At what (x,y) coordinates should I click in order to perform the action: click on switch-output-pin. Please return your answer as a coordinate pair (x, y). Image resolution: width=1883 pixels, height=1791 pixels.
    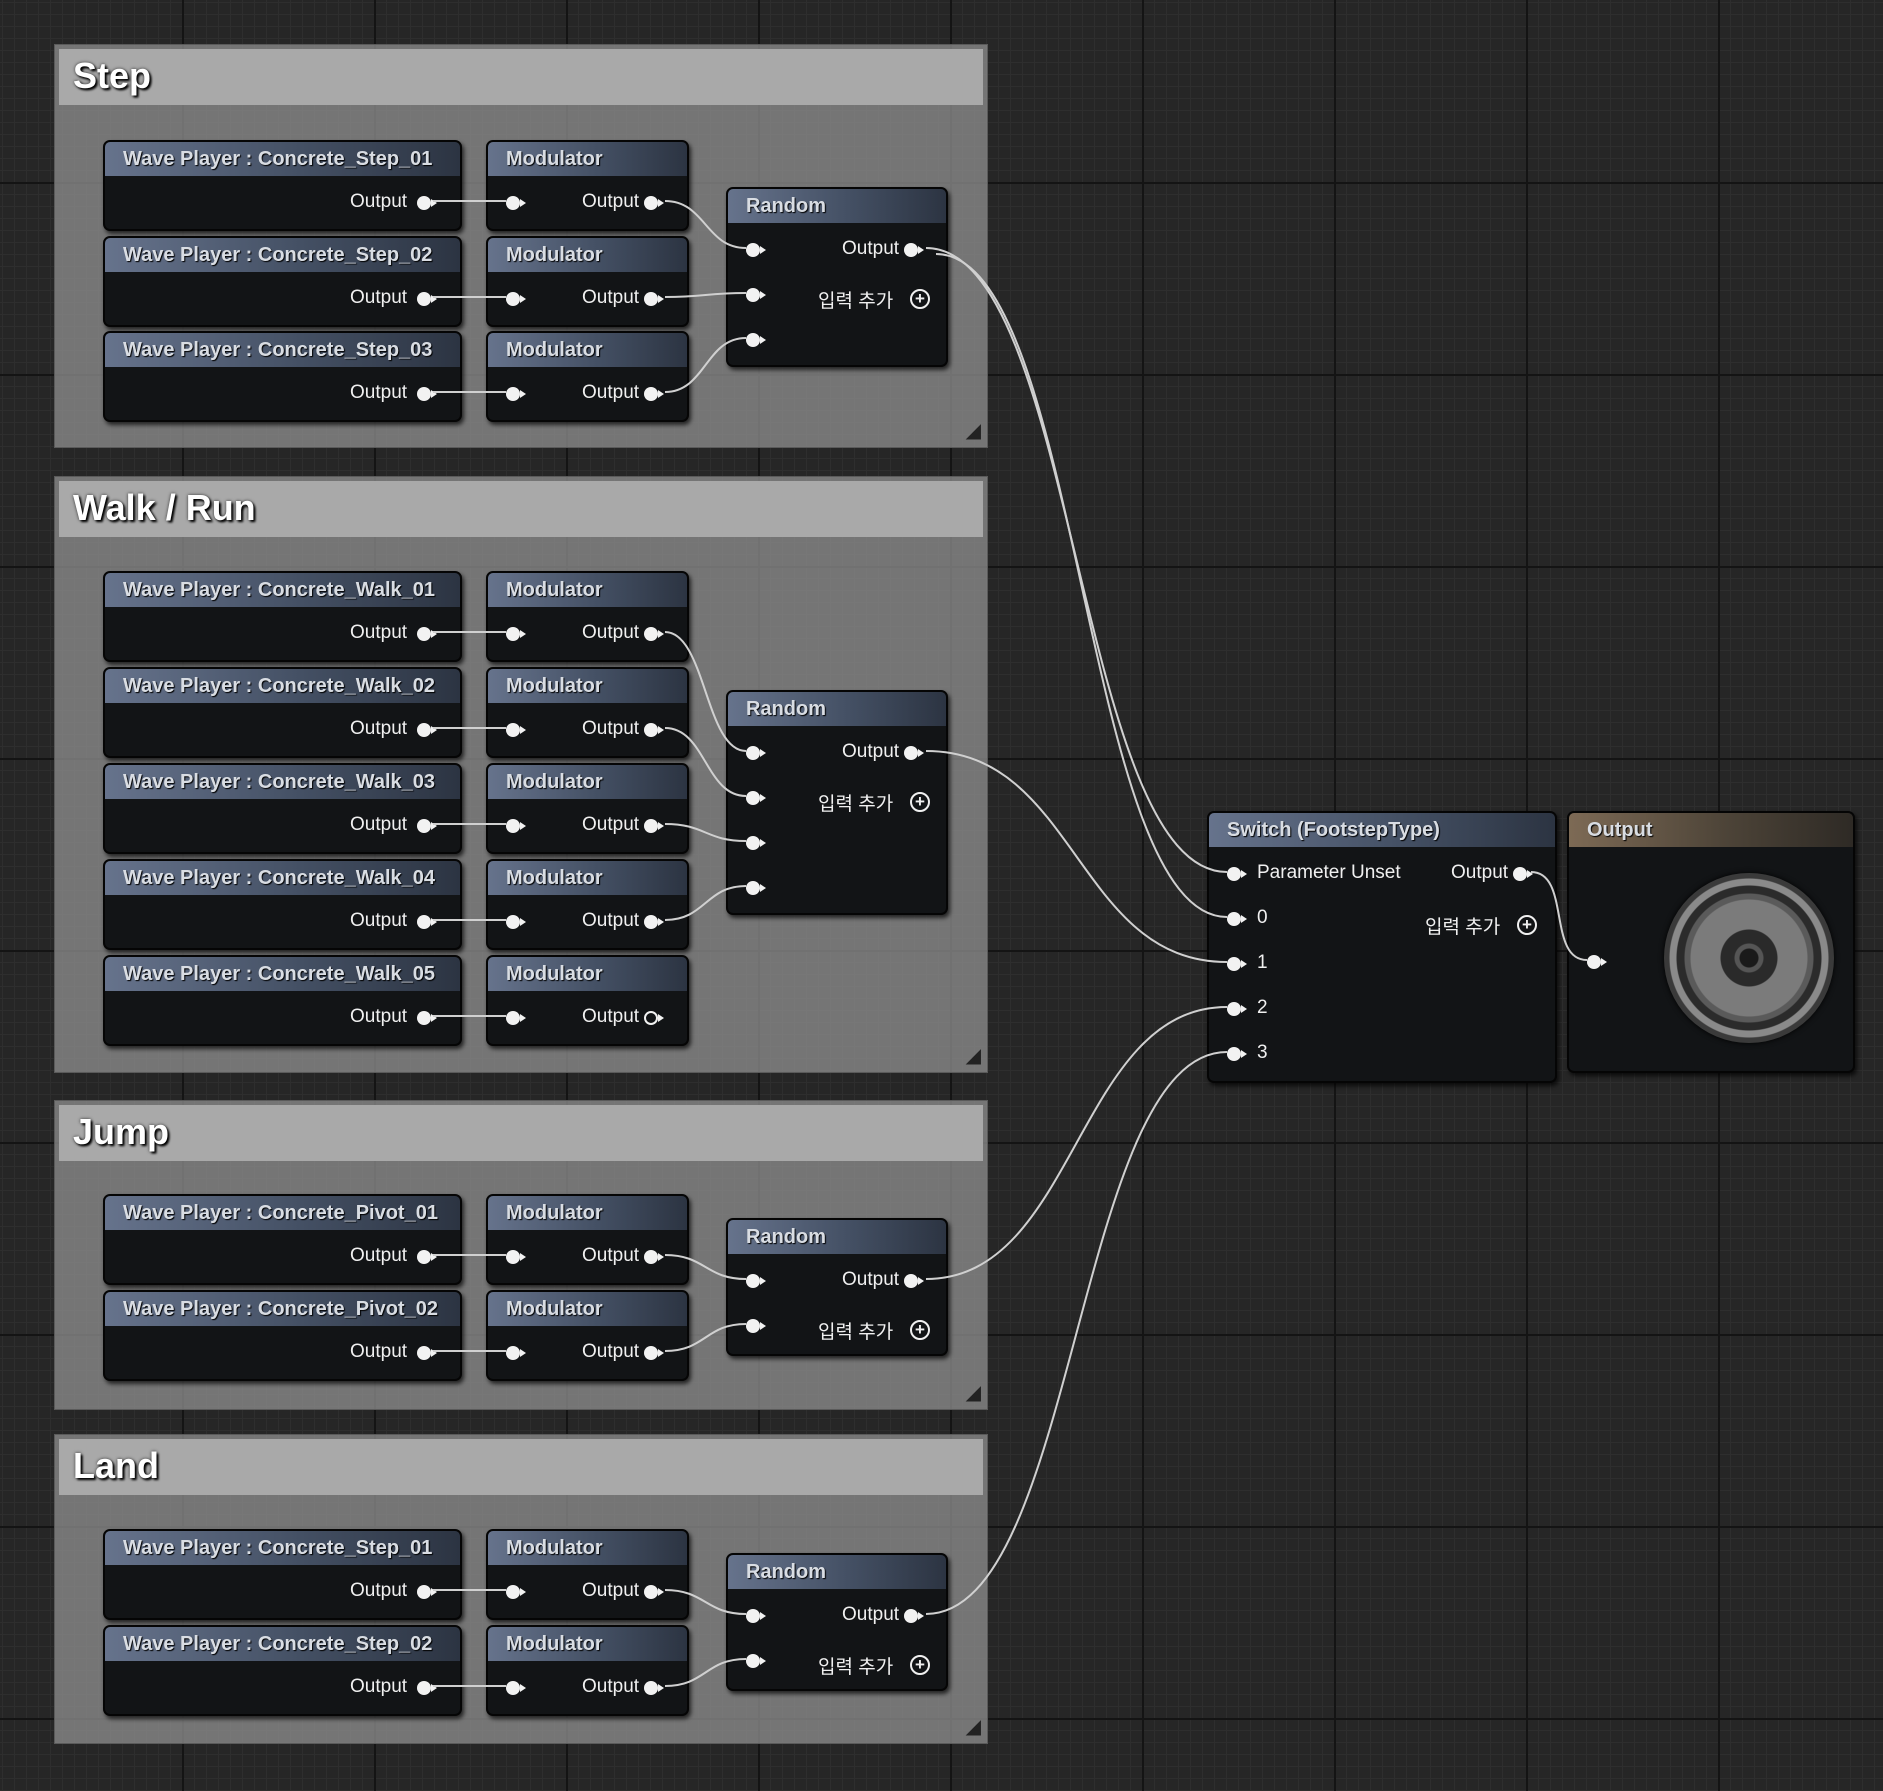
    Looking at the image, I should click on (1523, 874).